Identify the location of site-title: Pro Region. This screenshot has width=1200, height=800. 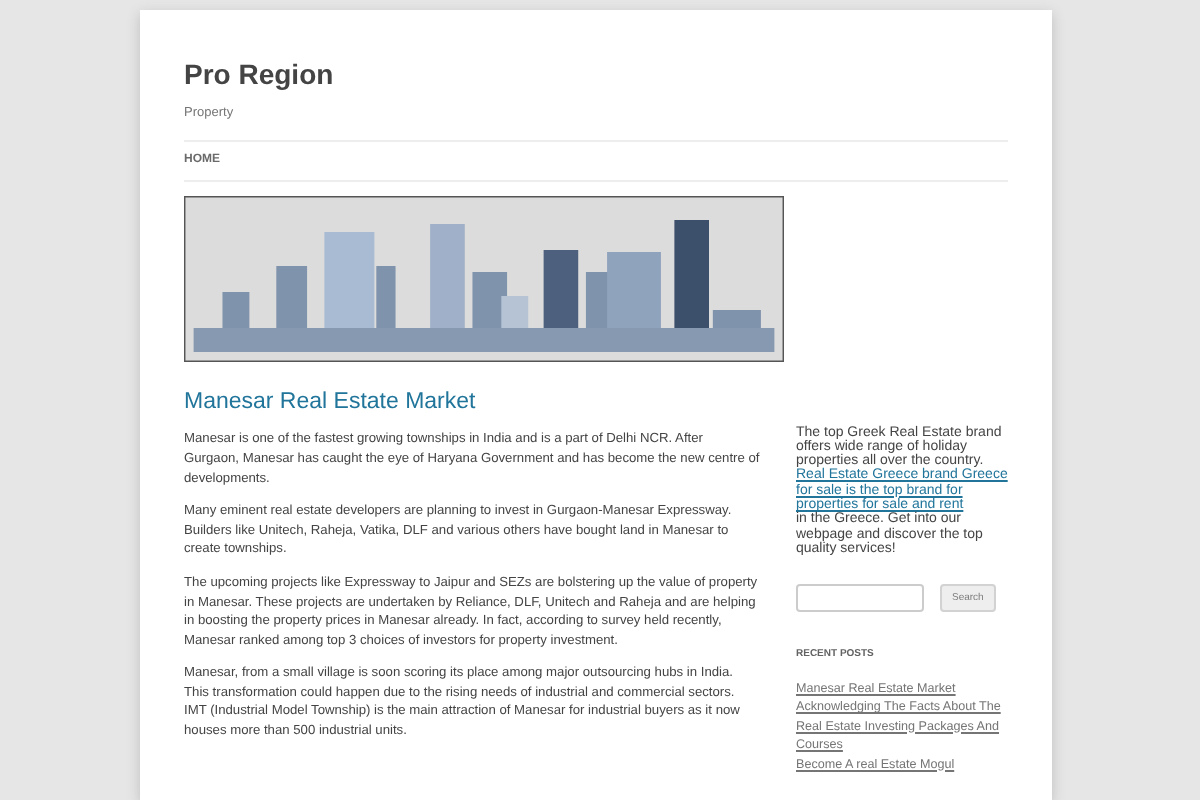
(596, 51).